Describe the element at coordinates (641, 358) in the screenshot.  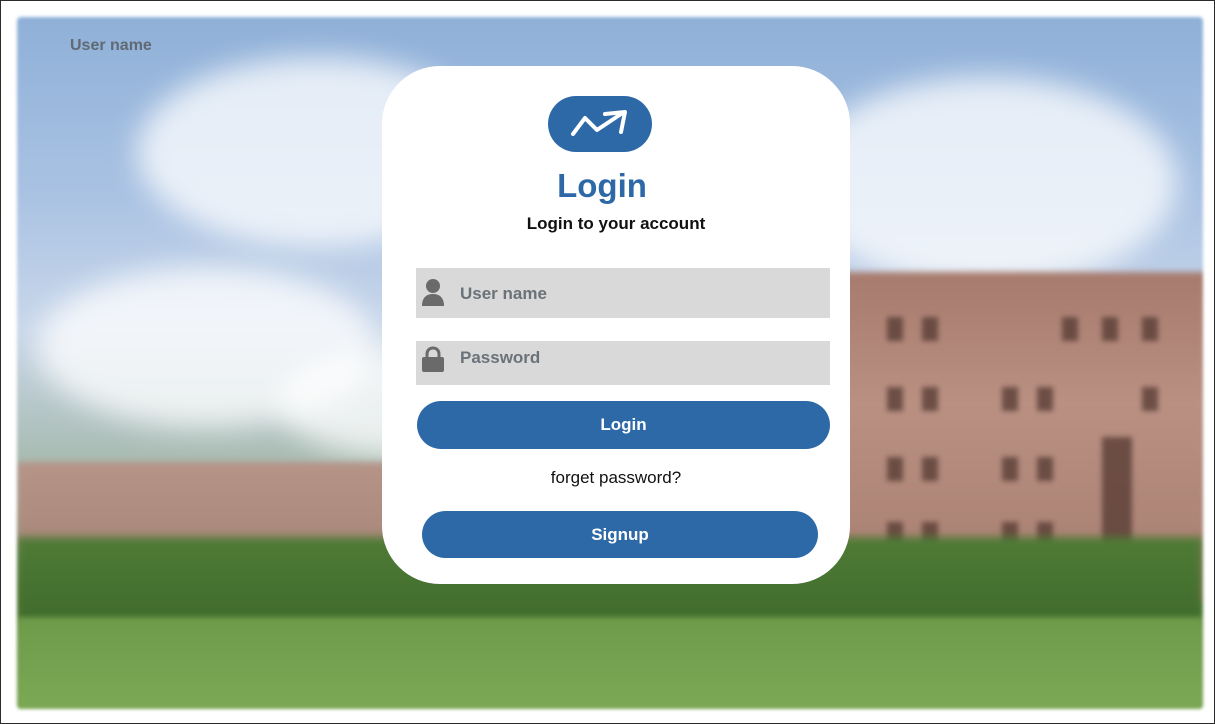
I see `password-input` at that location.